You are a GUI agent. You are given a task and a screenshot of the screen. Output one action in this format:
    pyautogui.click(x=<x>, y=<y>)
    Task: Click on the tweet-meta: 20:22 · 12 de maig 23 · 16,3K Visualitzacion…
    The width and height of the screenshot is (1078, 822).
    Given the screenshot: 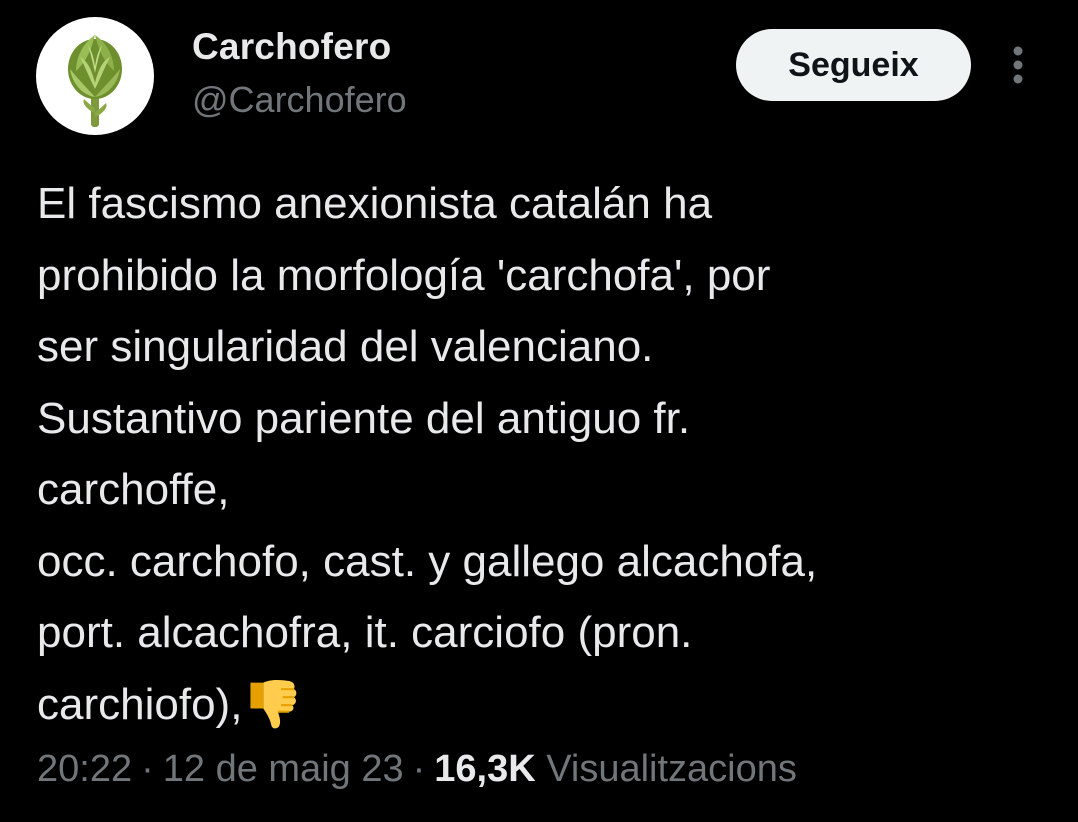 What is the action you would take?
    pyautogui.click(x=417, y=769)
    